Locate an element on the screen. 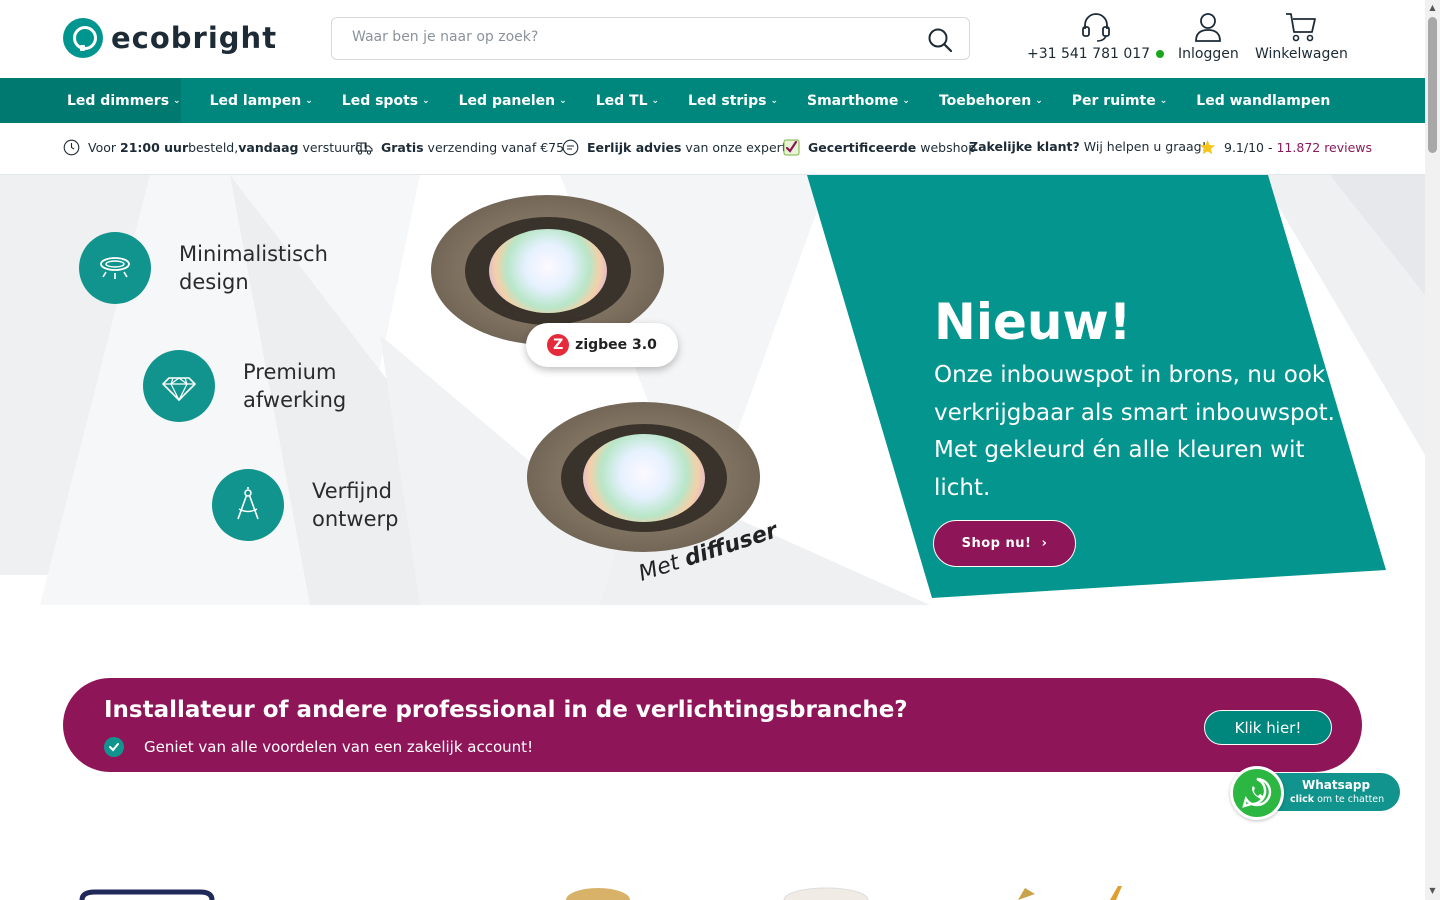 The height and width of the screenshot is (900, 1440). zigbee-logo-icon: Z is located at coordinates (558, 345).